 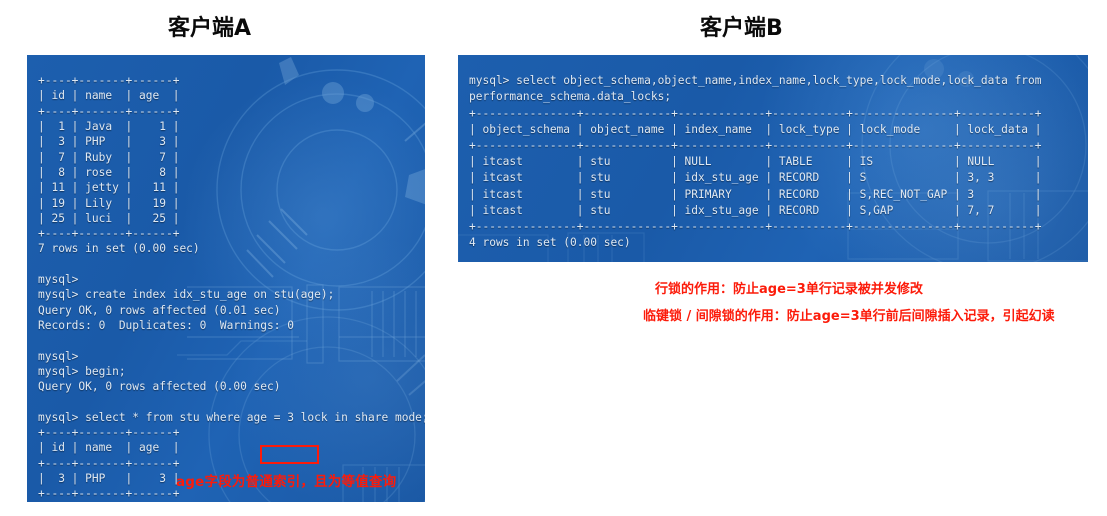 What do you see at coordinates (286, 482) in the screenshot?
I see `annotation-age-index: age字段为普通索引，且为等值查询` at bounding box center [286, 482].